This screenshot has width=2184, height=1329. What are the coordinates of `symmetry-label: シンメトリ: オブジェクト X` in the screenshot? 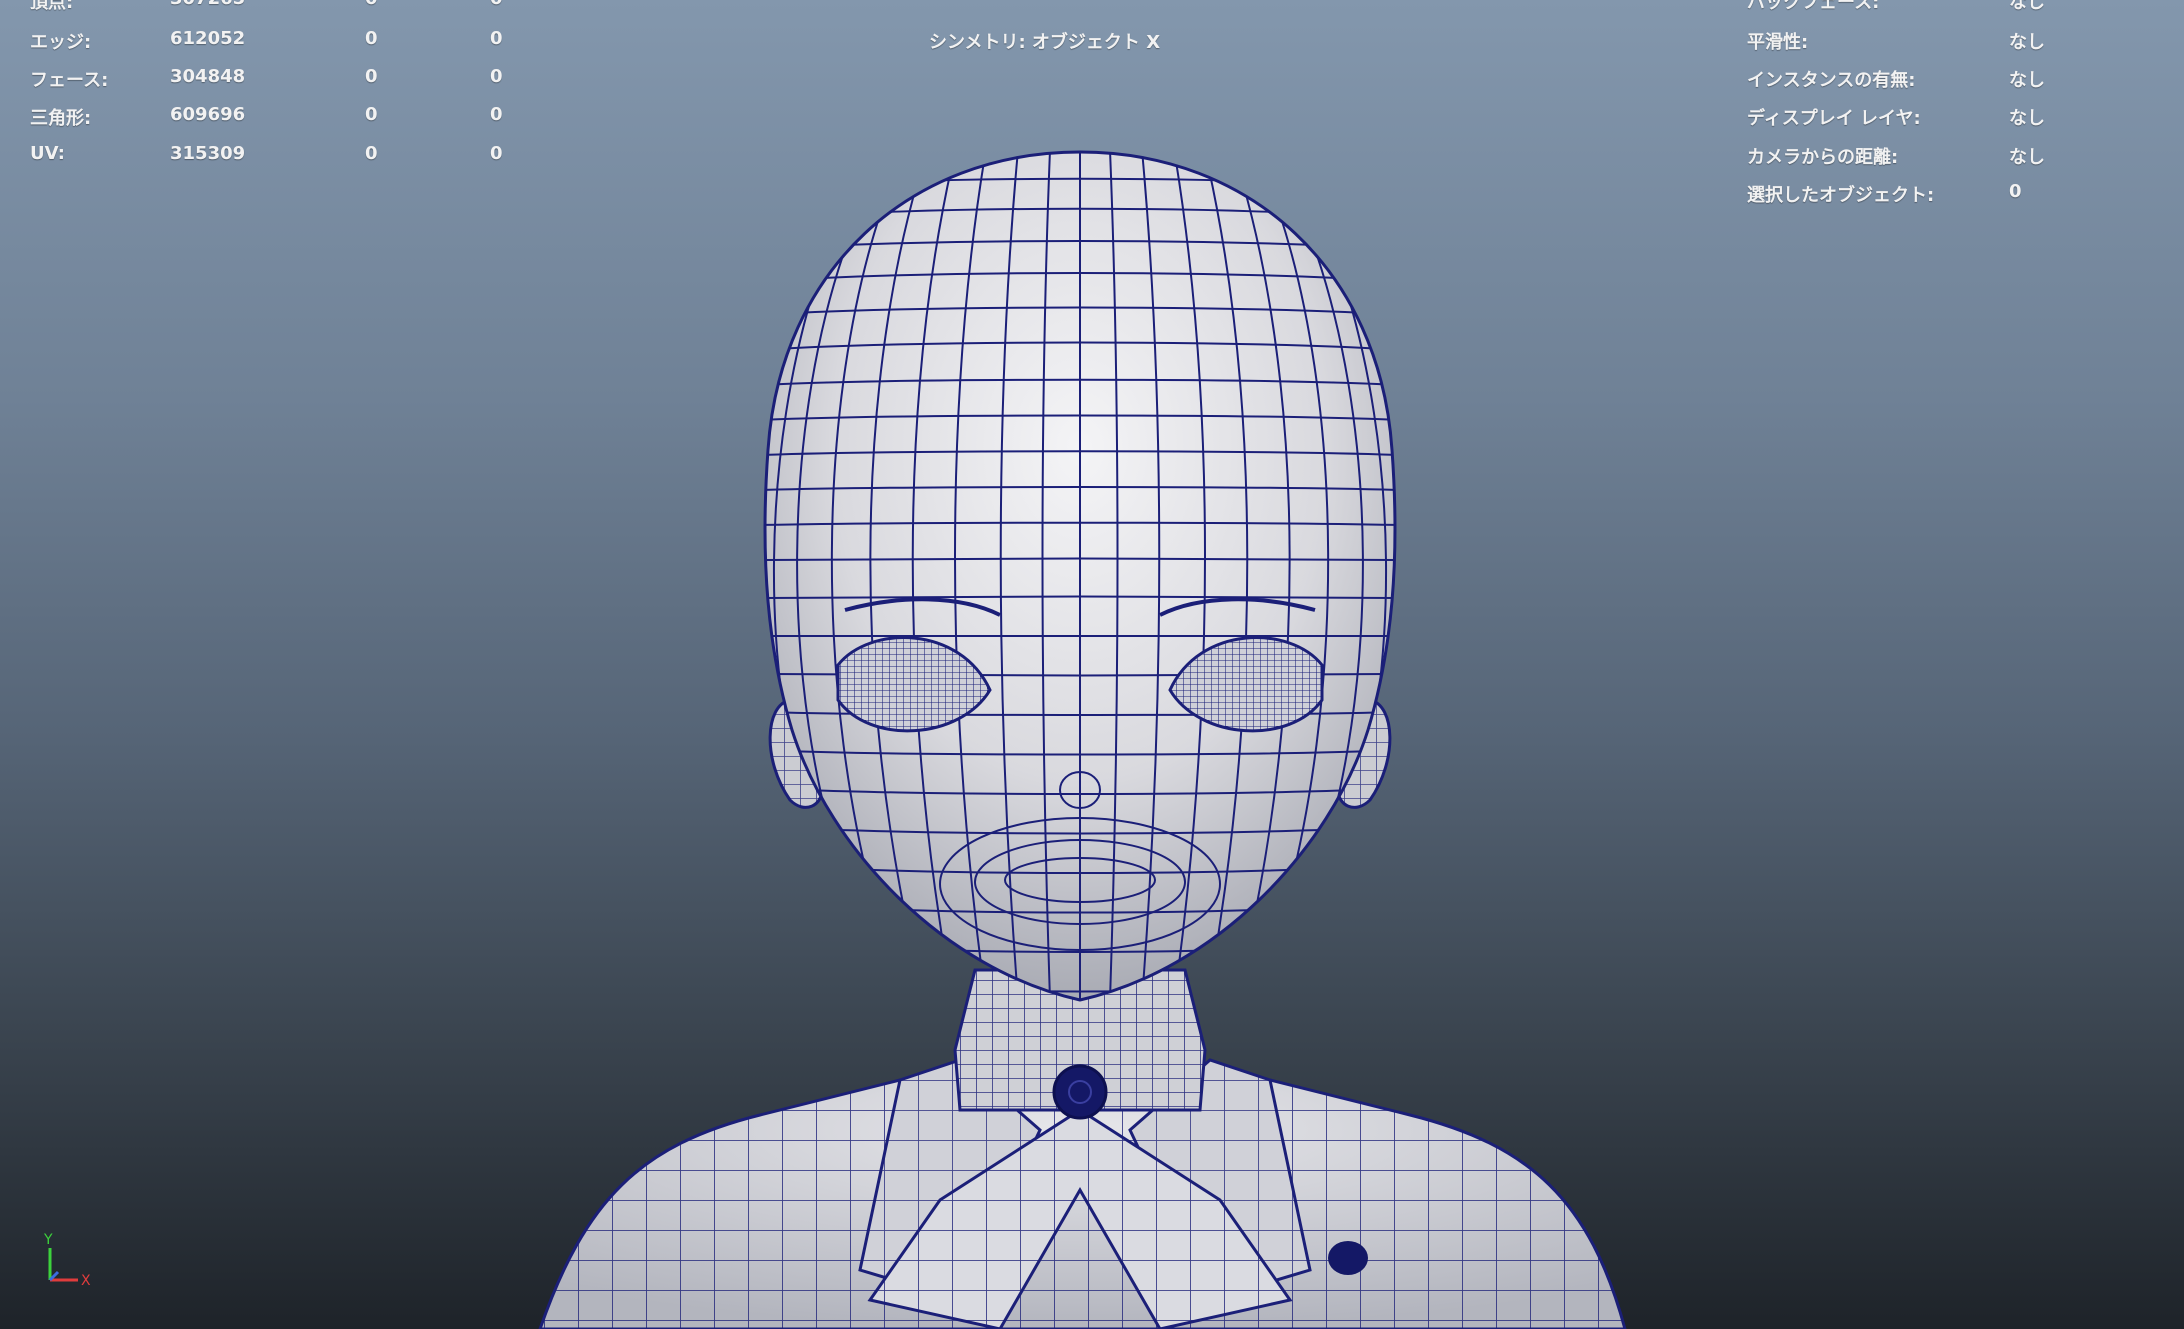 It's located at (1045, 42).